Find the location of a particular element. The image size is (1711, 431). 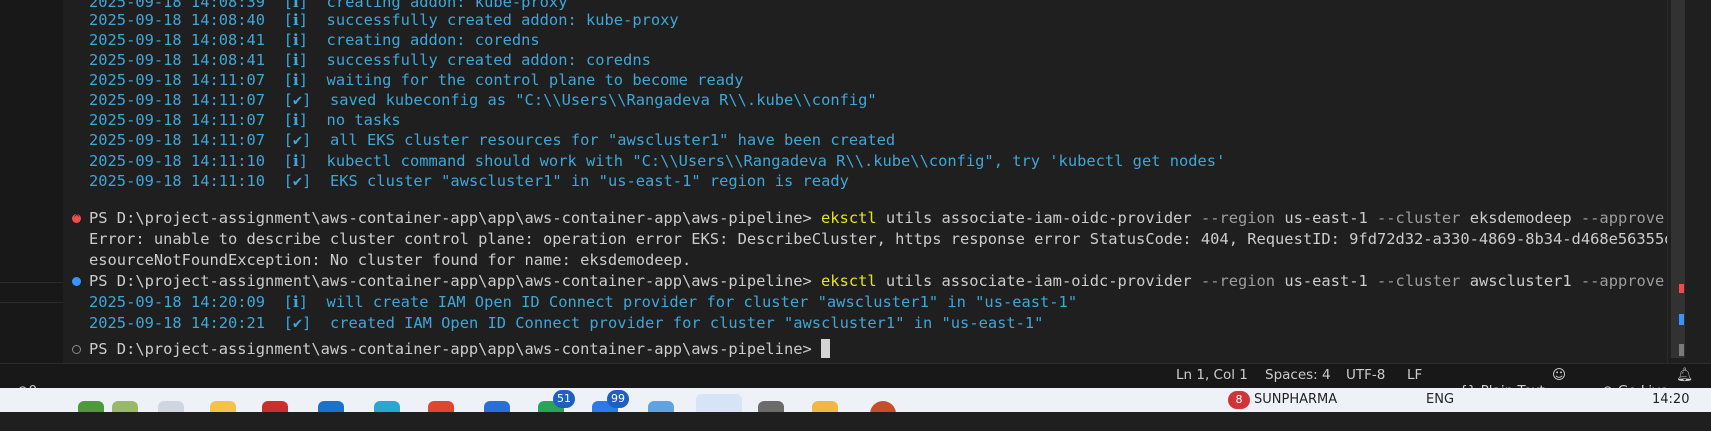

cursor is located at coordinates (826, 348).